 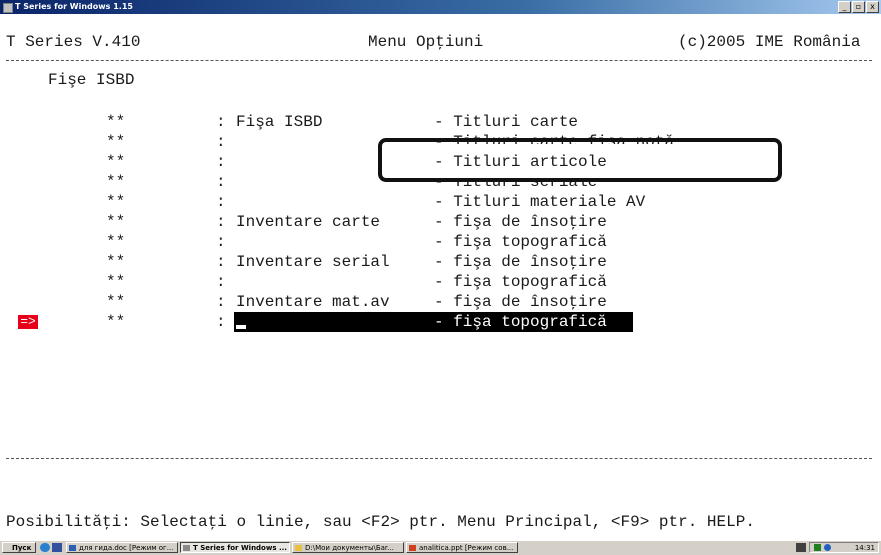 What do you see at coordinates (313, 262) in the screenshot?
I see `row-group: Inventare serial` at bounding box center [313, 262].